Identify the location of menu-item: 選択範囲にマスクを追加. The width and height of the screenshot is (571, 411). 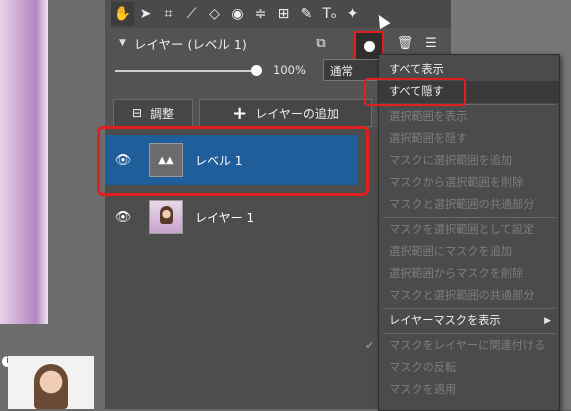
(469, 252).